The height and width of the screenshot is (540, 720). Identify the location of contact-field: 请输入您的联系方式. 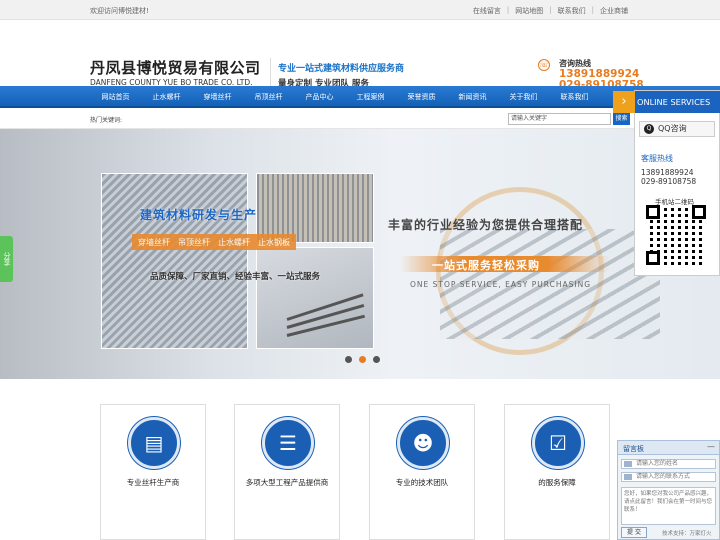
(668, 477).